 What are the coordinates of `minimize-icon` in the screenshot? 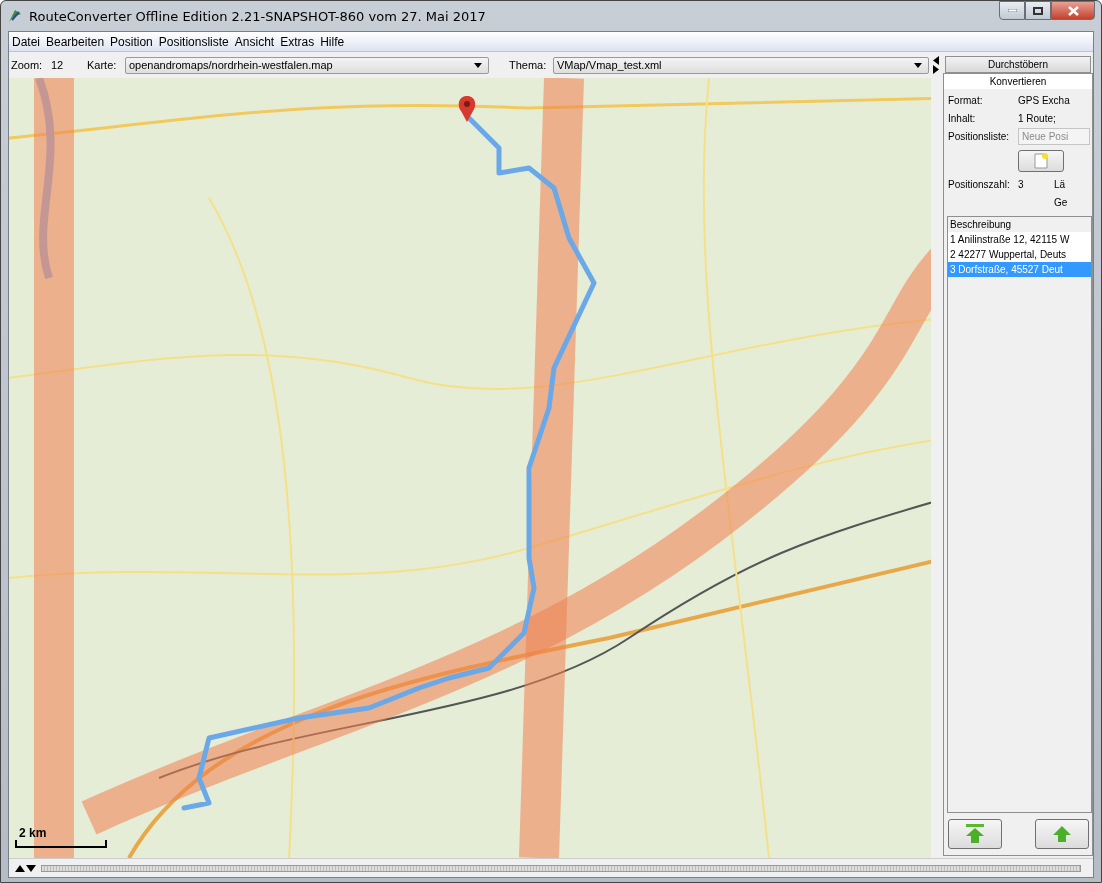 It's located at (1012, 10).